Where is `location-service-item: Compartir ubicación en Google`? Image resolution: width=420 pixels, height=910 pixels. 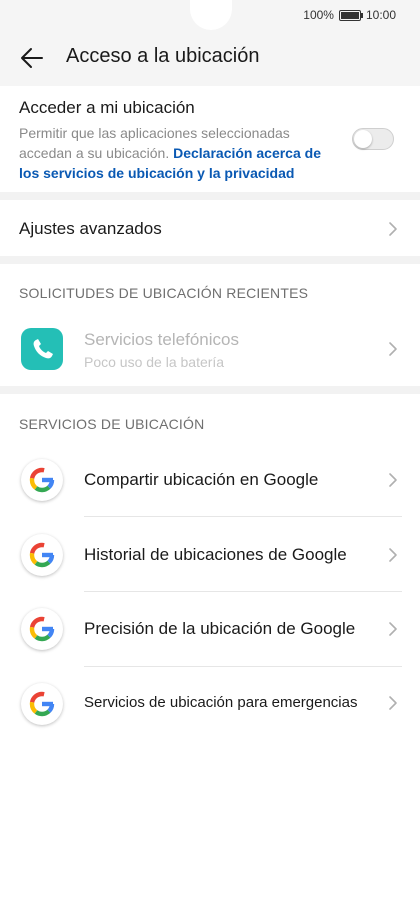 location-service-item: Compartir ubicación en Google is located at coordinates (210, 480).